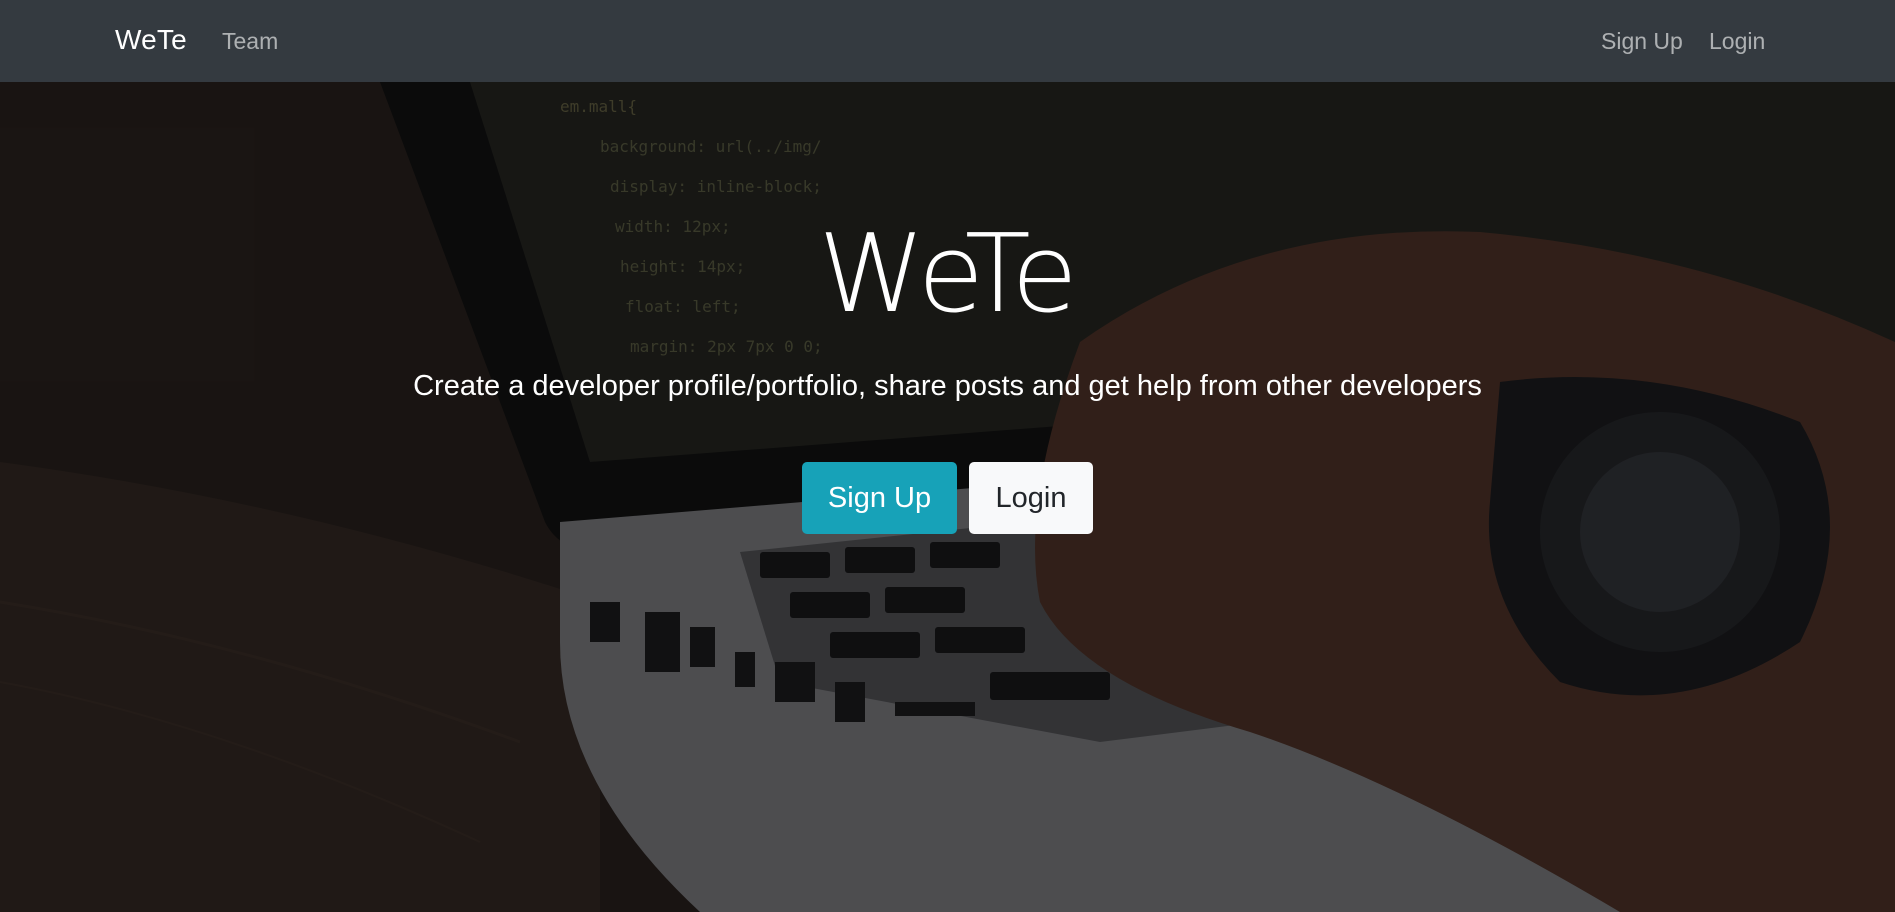  Describe the element at coordinates (1031, 498) in the screenshot. I see `login-button: Login` at that location.